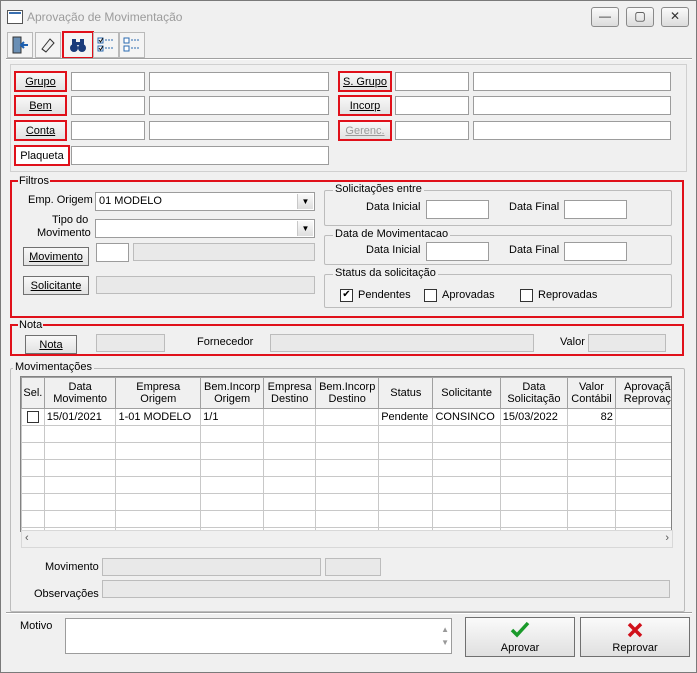  I want to click on mov-data-final-input, so click(595, 251).